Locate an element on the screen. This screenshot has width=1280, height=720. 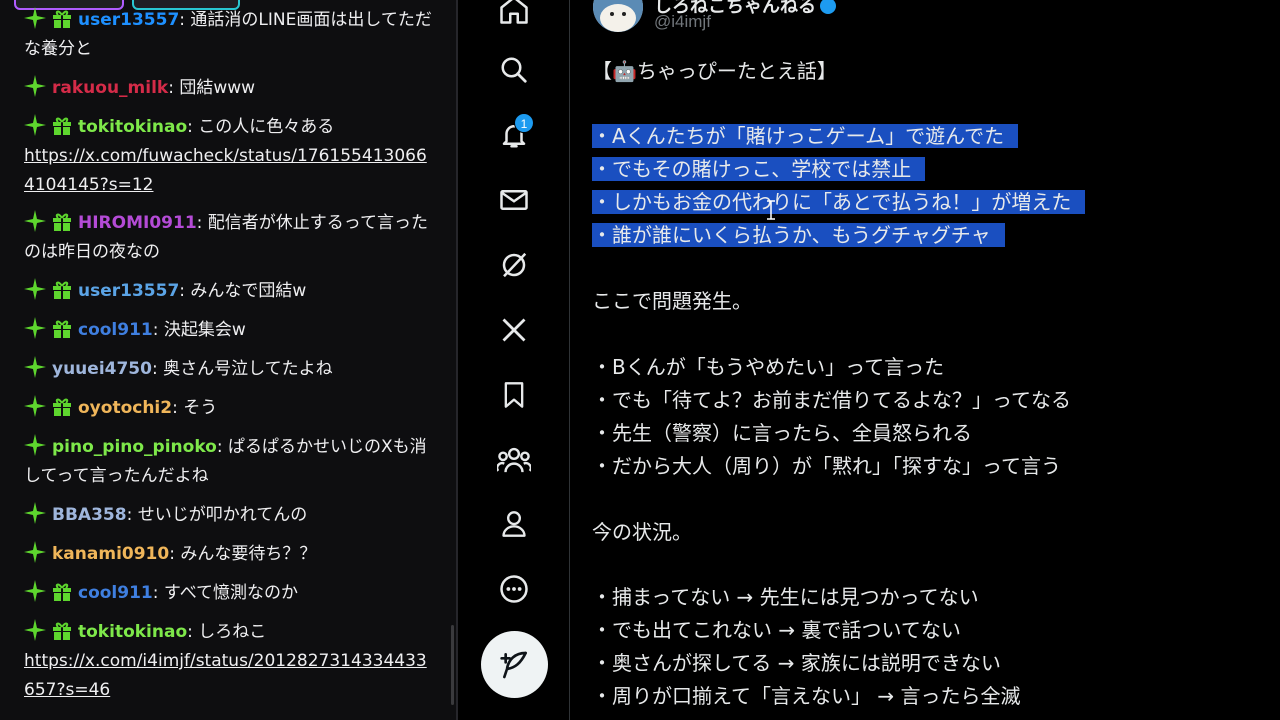
chat-message: BBA358: せいじが叩かれてんの is located at coordinates (230, 515).